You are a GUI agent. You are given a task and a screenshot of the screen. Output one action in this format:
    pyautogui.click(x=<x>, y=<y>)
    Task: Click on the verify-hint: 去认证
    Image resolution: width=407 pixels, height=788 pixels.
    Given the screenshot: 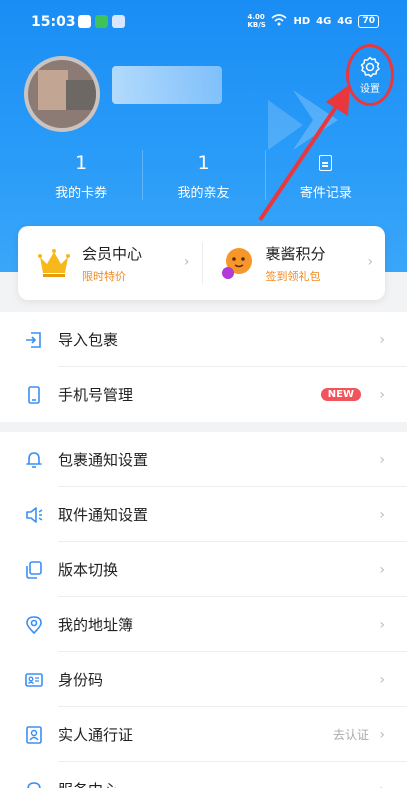 What is the action you would take?
    pyautogui.click(x=350, y=735)
    